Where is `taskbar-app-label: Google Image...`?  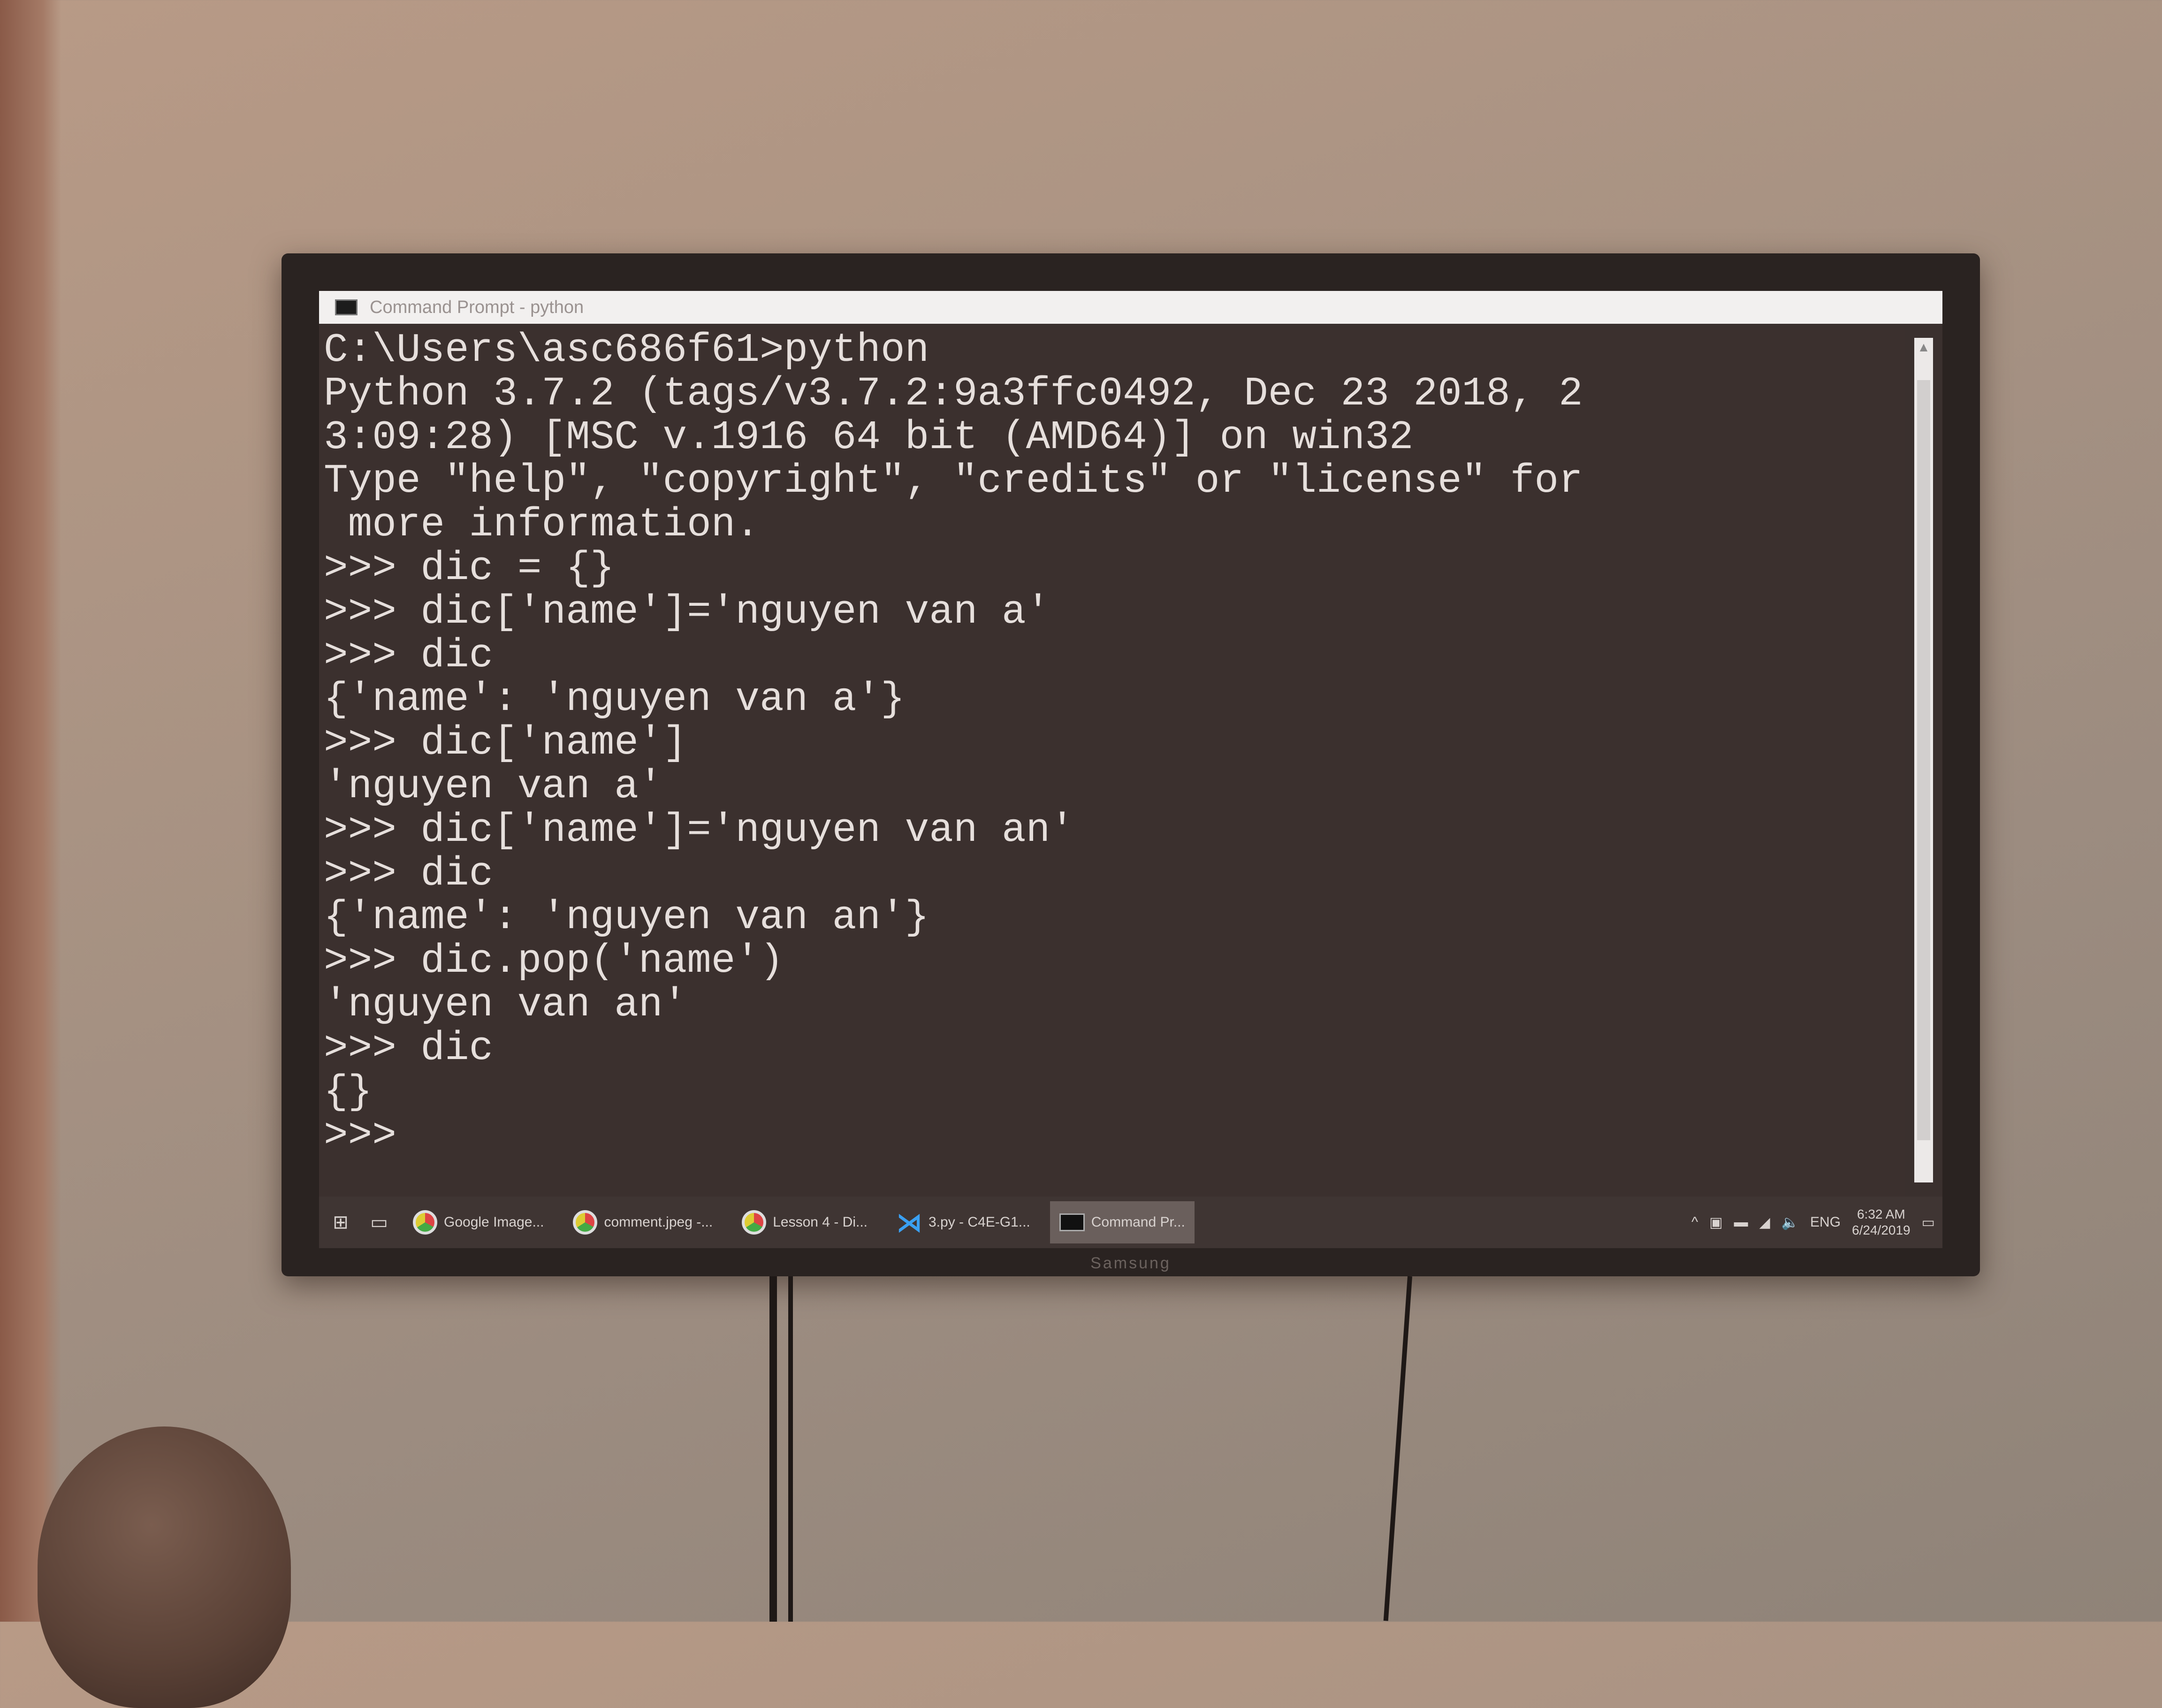
taskbar-app-label: Google Image... is located at coordinates (494, 1222).